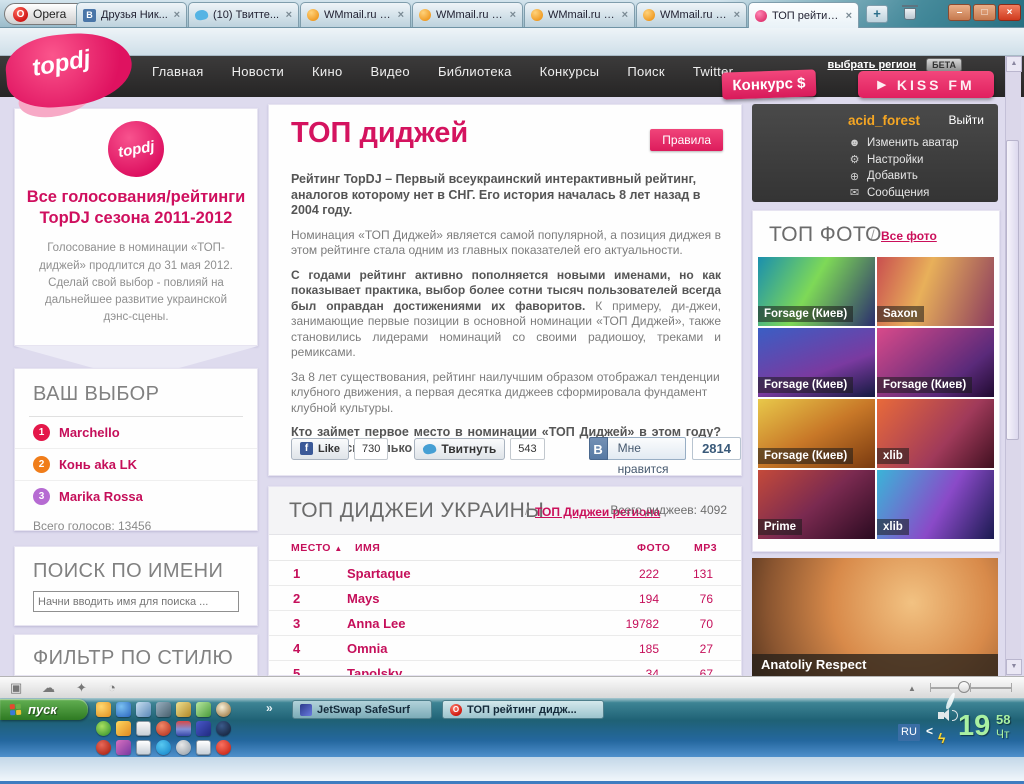 The image size is (1024, 784). Describe the element at coordinates (143, 709) in the screenshot. I see `quicklaunch-mail-icon` at that location.